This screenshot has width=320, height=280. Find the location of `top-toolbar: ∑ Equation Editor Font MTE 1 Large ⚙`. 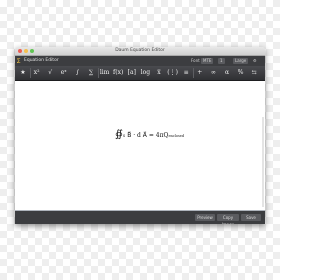

top-toolbar: ∑ Equation Editor Font MTE 1 Large ⚙ is located at coordinates (140, 61).